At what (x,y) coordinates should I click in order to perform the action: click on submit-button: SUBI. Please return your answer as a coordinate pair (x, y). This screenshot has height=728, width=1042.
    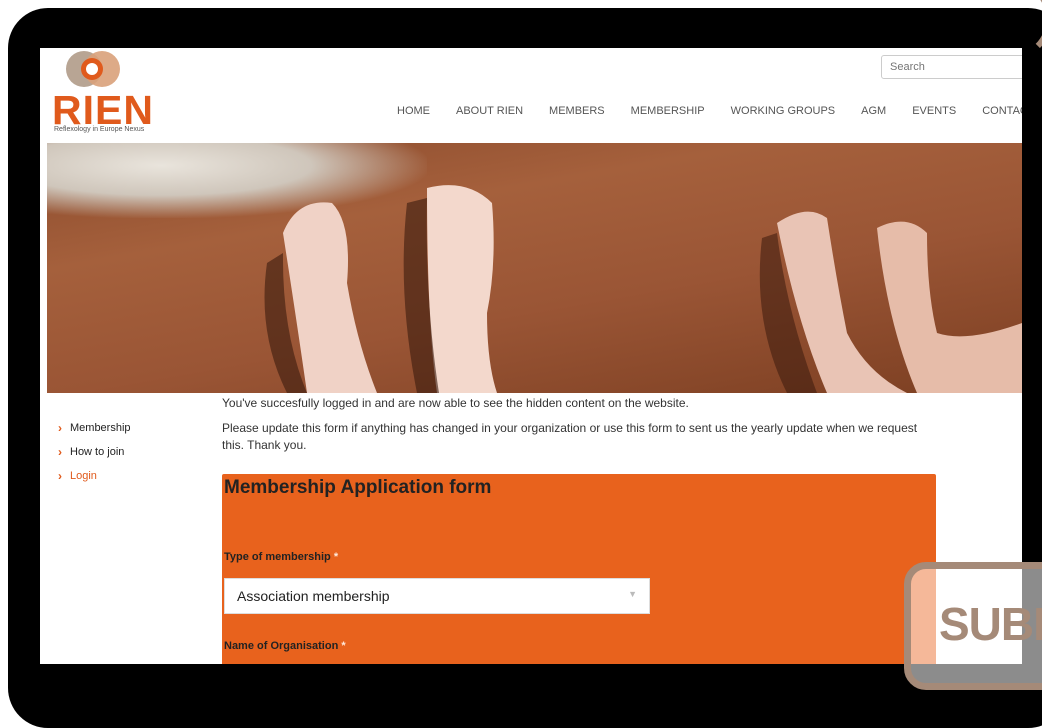
    Looking at the image, I should click on (973, 626).